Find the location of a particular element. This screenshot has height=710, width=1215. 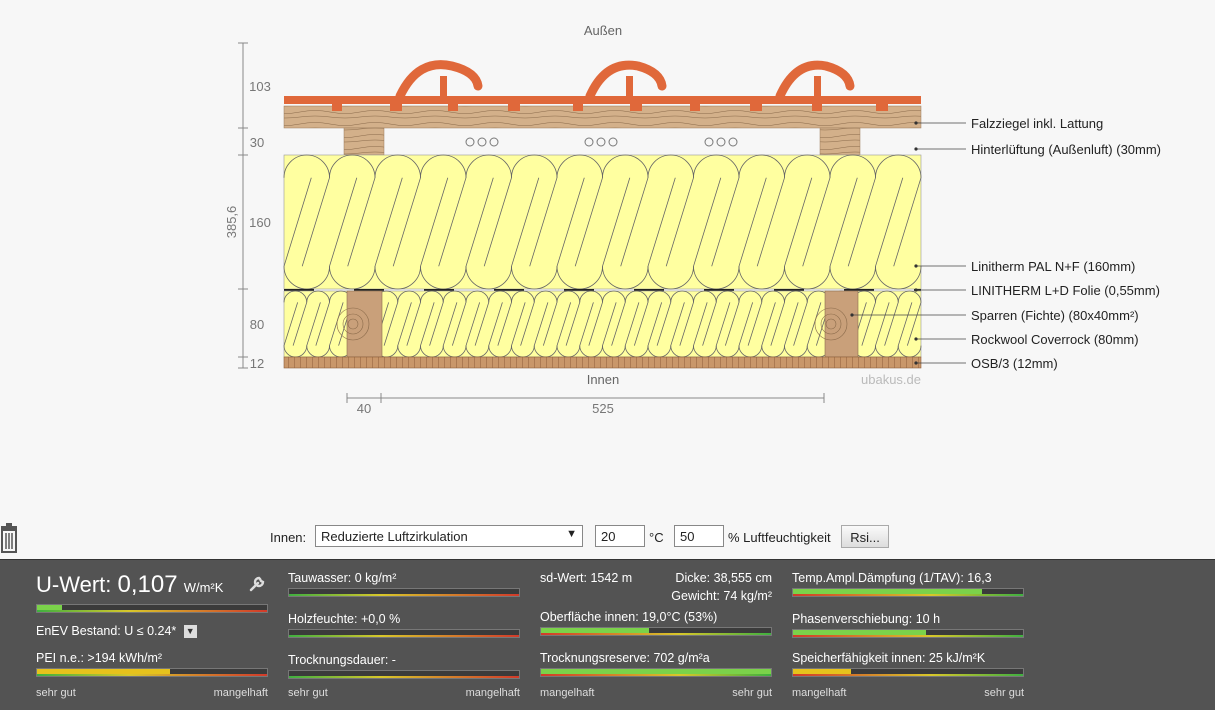

u-value: 0,107 is located at coordinates (147, 584).